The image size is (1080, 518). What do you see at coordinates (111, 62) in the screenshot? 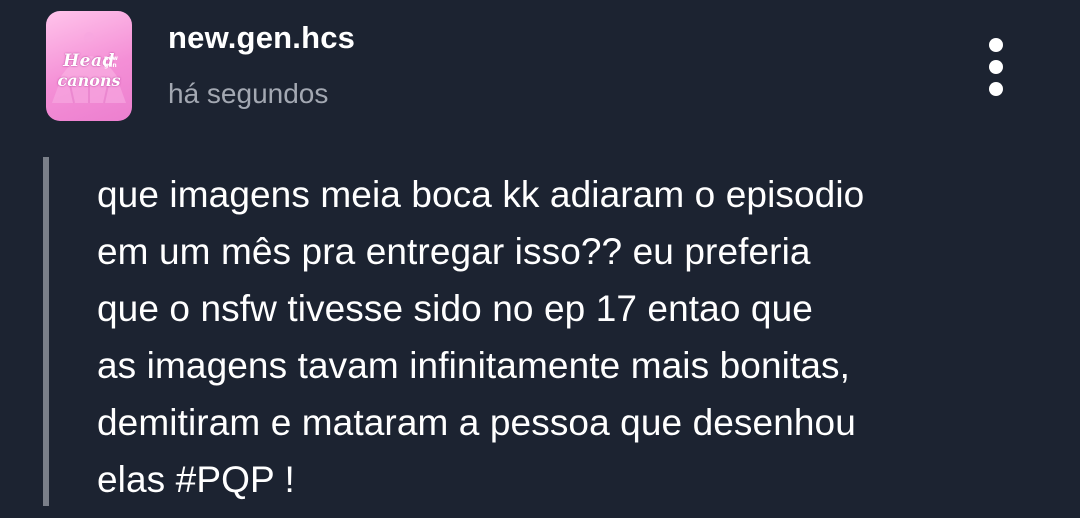
I see `avatar-logo-small-text: new gen` at bounding box center [111, 62].